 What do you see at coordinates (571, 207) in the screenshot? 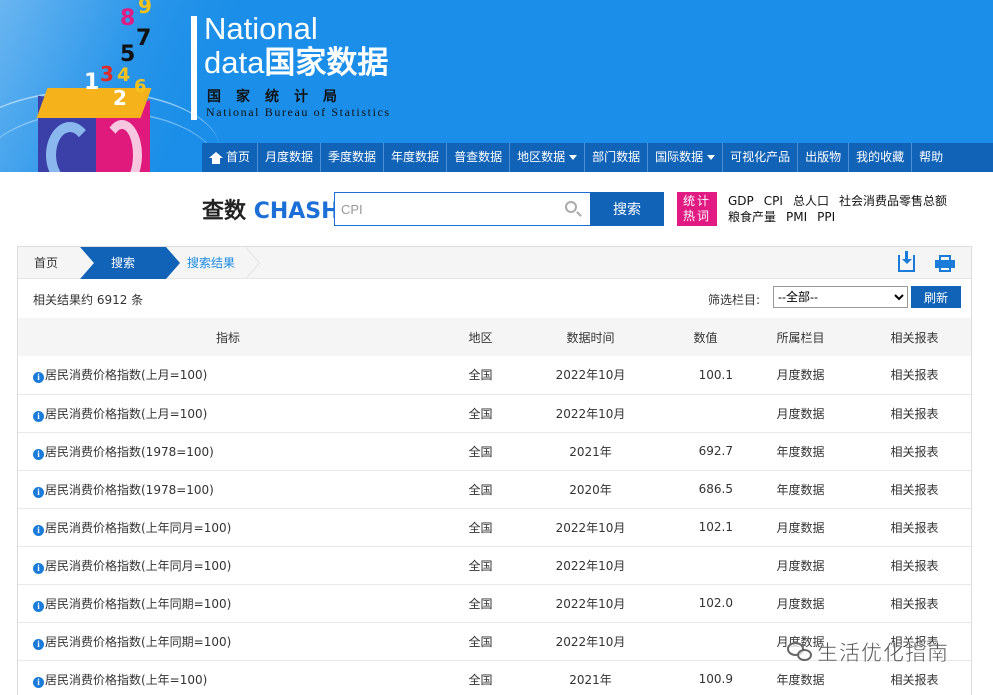
I see `search-icon` at bounding box center [571, 207].